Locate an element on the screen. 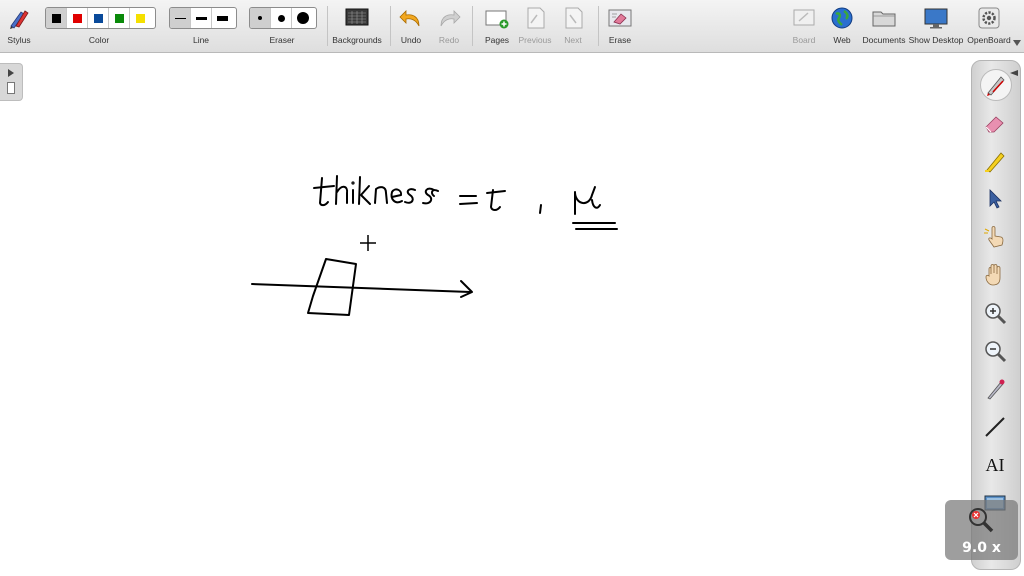 The image size is (1024, 576). interact-tool-button is located at coordinates (995, 237).